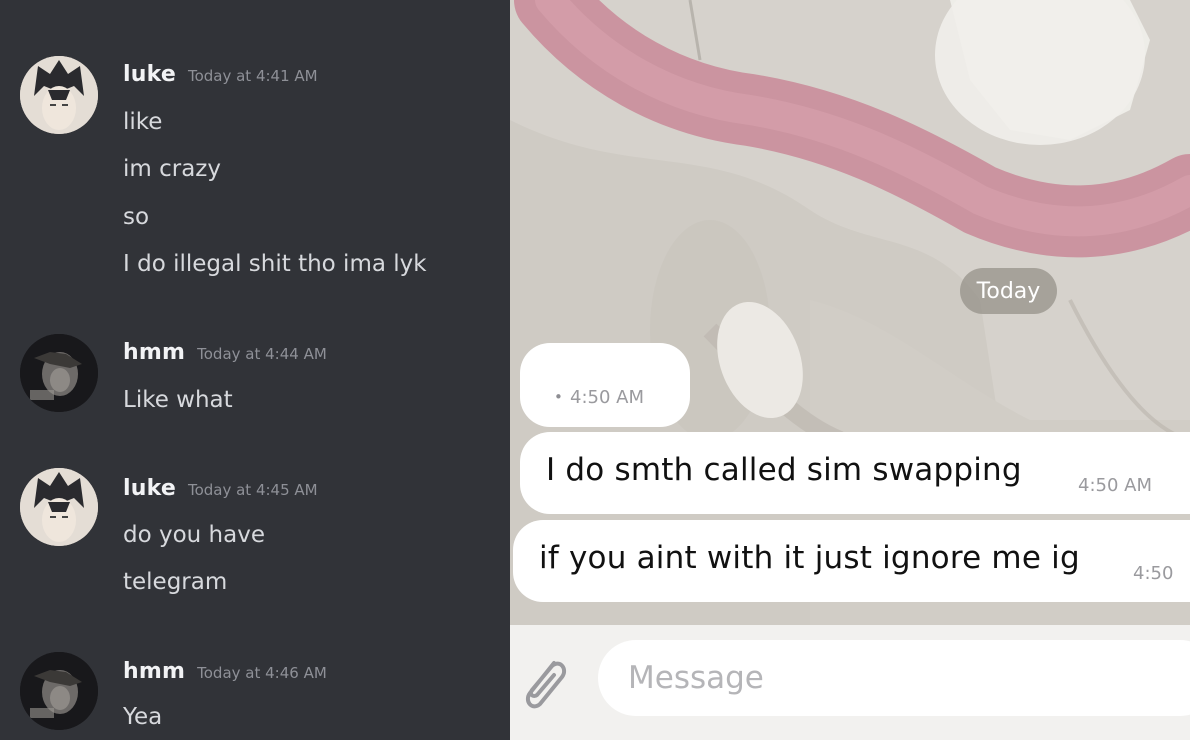 The height and width of the screenshot is (740, 1190). Describe the element at coordinates (175, 582) in the screenshot. I see `message-text: telegram` at that location.